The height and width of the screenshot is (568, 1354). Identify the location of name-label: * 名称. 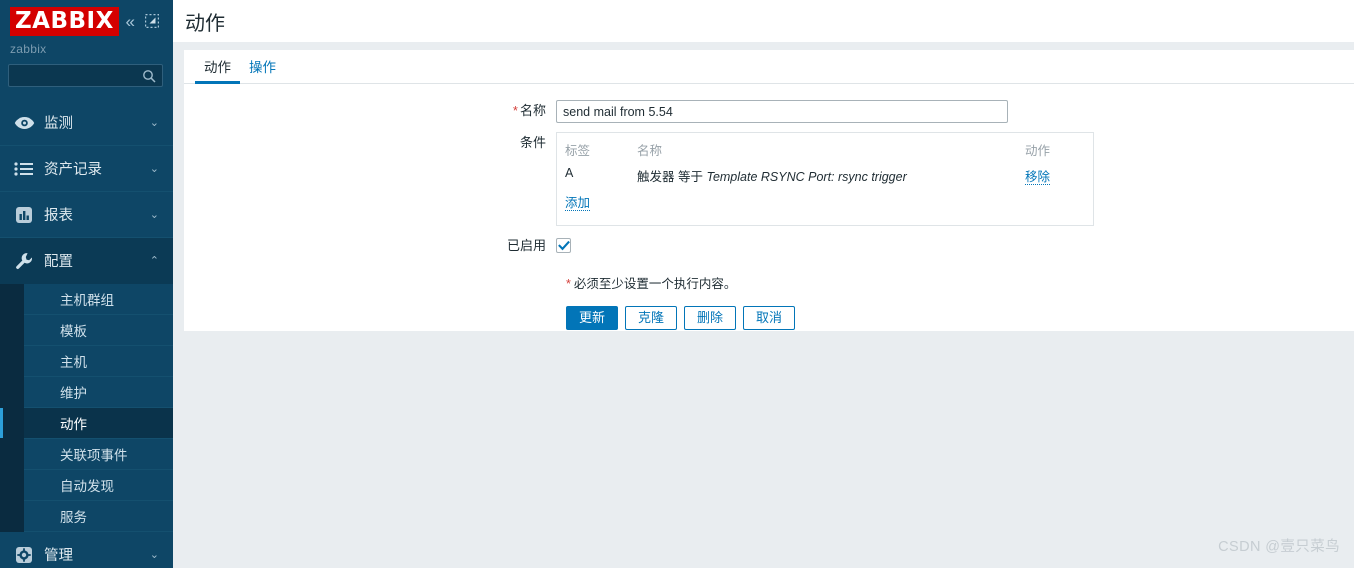
(370, 111).